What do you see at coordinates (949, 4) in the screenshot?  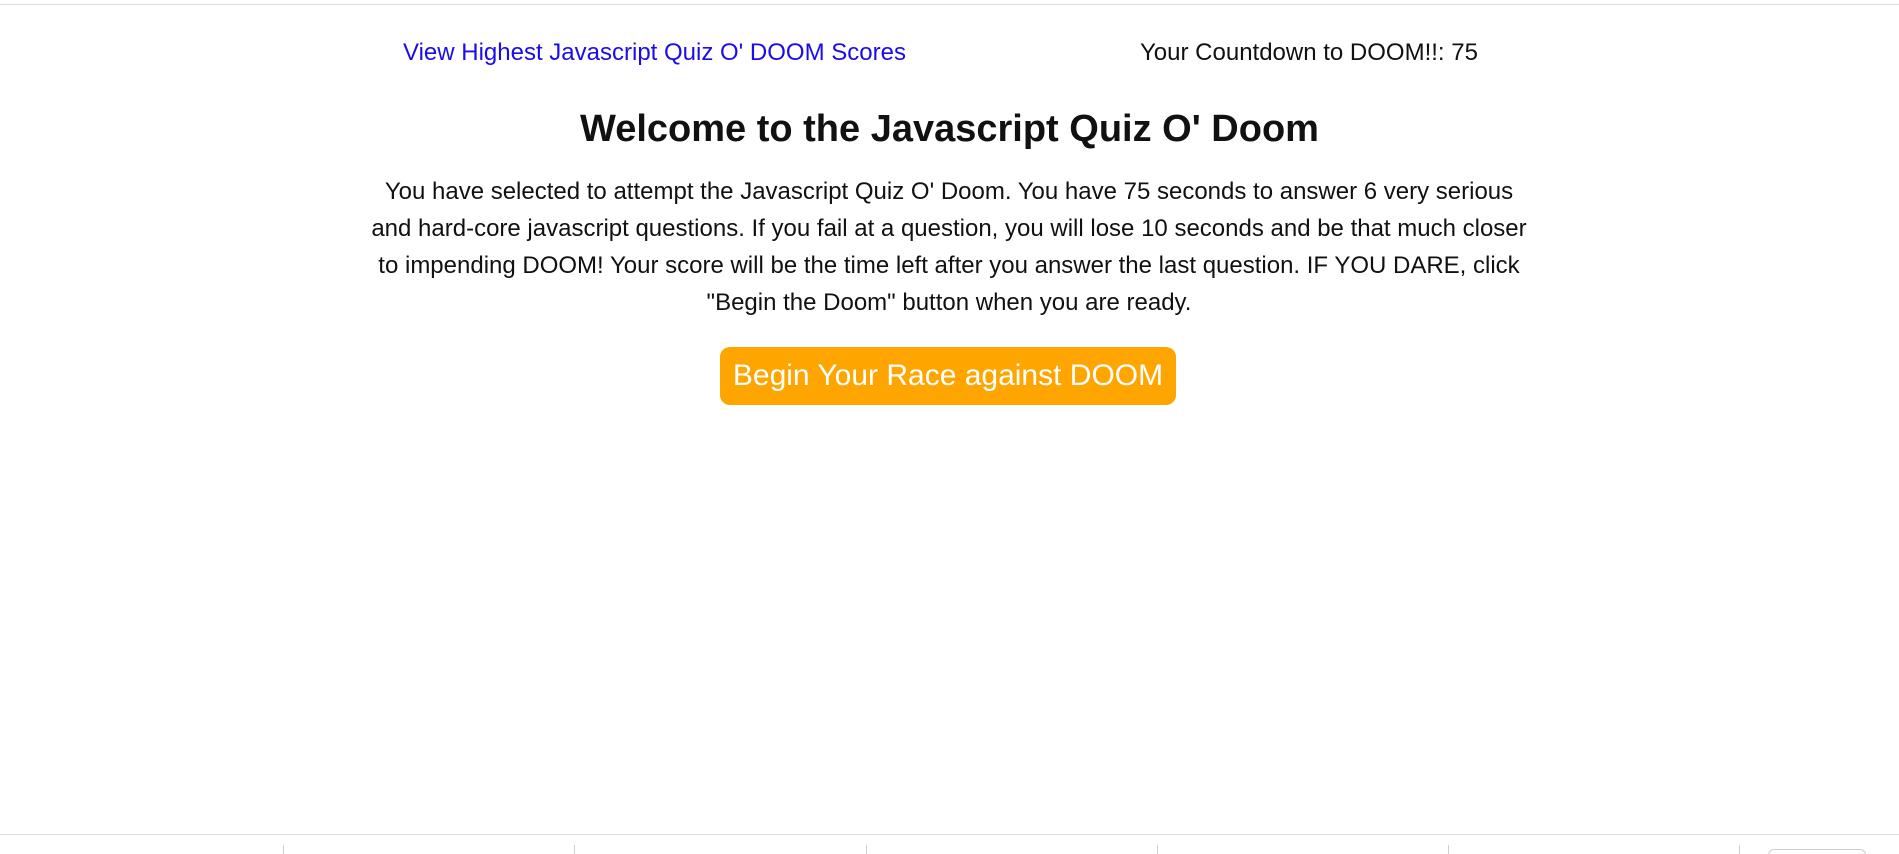 I see `top-divider` at bounding box center [949, 4].